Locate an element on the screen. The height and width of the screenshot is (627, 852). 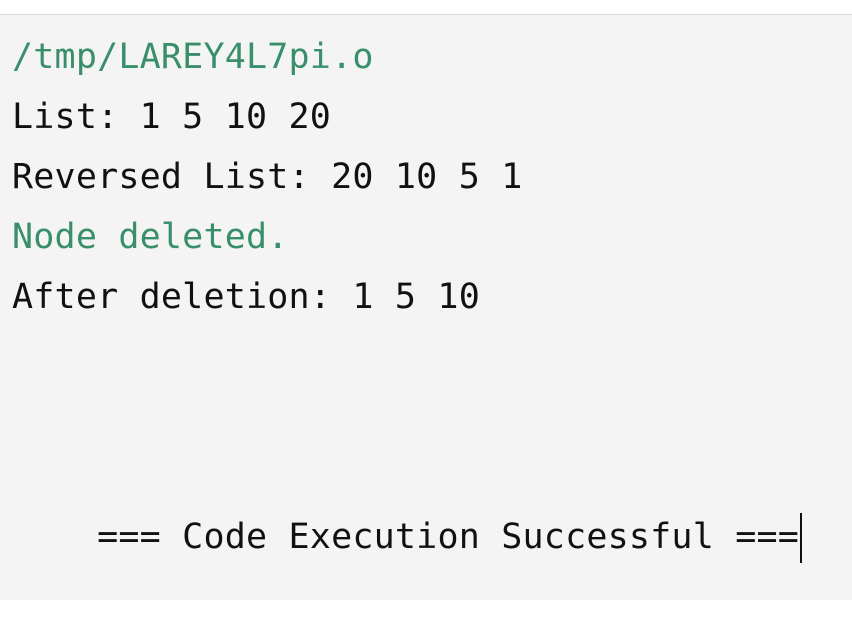
output-list-line: List: 1 5 10 20 is located at coordinates (172, 117).